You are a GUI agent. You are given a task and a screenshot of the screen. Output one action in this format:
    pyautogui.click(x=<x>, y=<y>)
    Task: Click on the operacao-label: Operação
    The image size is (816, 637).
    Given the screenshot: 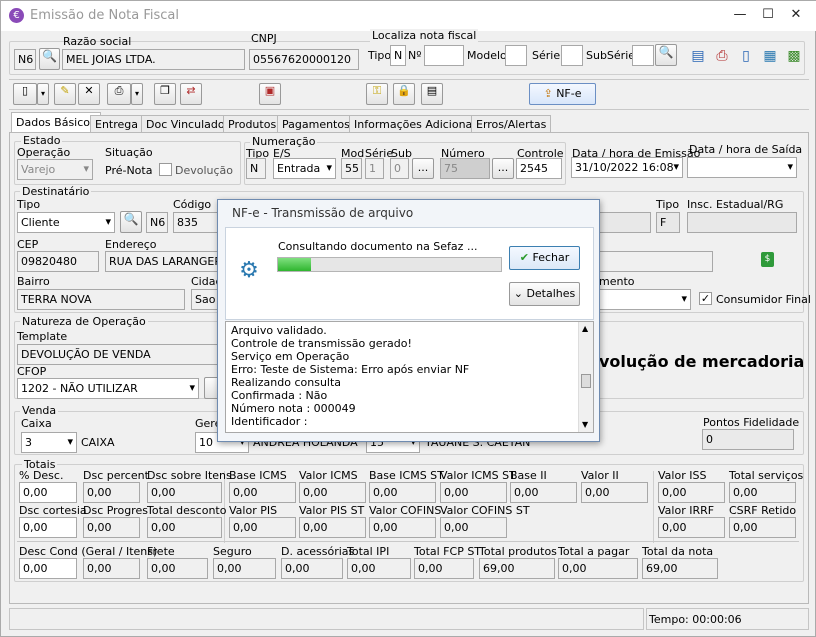 What is the action you would take?
    pyautogui.click(x=44, y=152)
    